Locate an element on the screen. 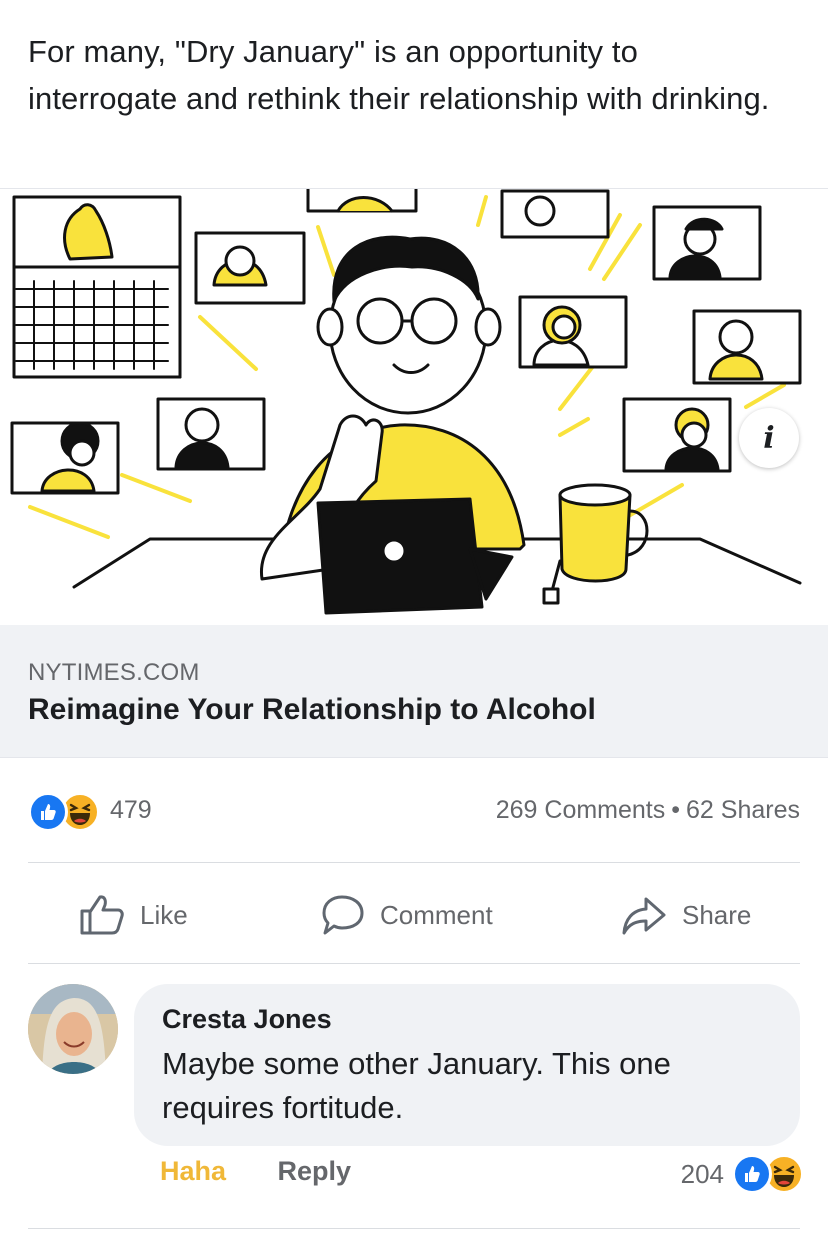 The width and height of the screenshot is (828, 1237). reaction-icons is located at coordinates (66, 812).